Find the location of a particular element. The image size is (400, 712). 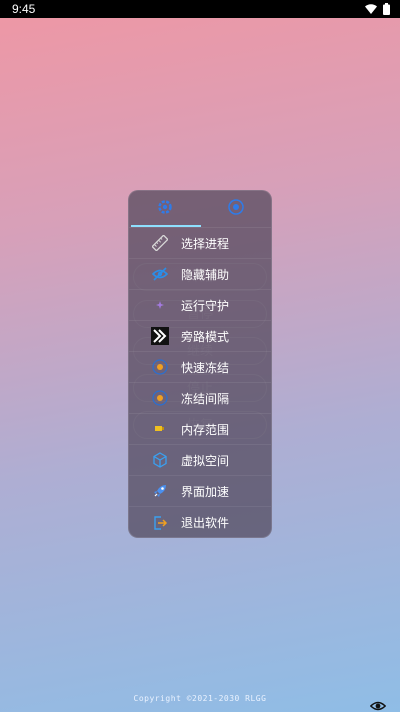

menu-item-quick-freeze: 快速冻结 is located at coordinates (200, 367).